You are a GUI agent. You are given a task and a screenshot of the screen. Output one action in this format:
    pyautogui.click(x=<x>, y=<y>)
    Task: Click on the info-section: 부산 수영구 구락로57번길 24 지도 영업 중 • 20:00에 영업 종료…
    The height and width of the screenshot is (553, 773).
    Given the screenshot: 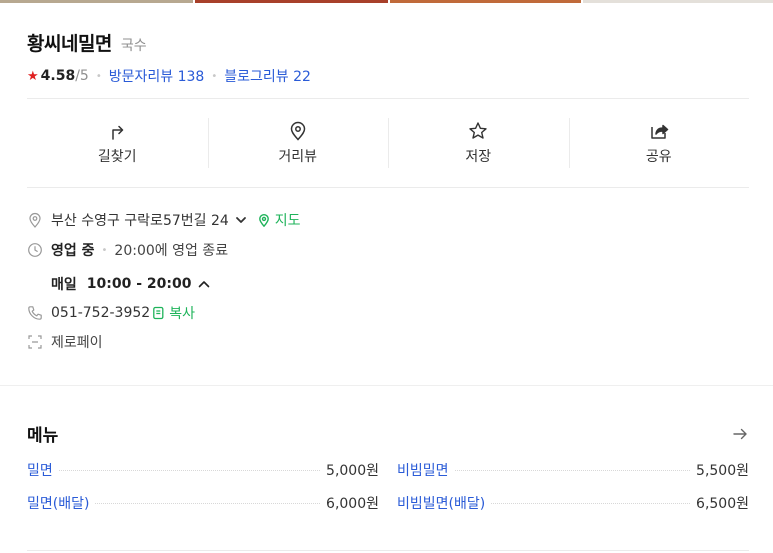 What is the action you would take?
    pyautogui.click(x=164, y=280)
    